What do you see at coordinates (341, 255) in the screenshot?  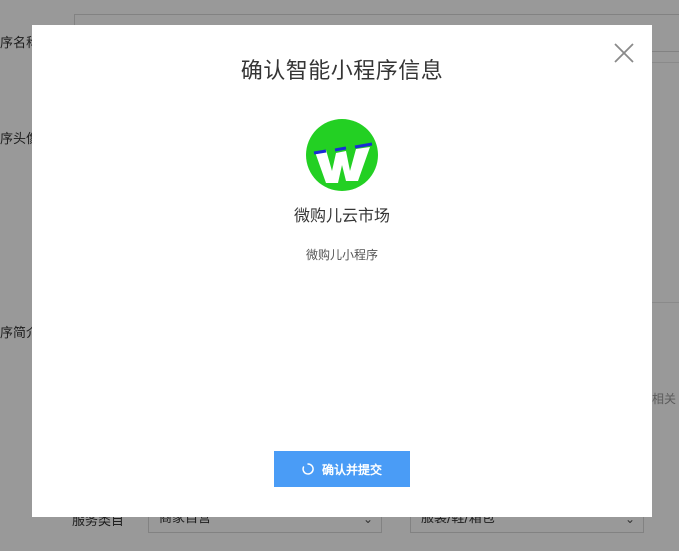 I see `app-description: 微购儿小程序` at bounding box center [341, 255].